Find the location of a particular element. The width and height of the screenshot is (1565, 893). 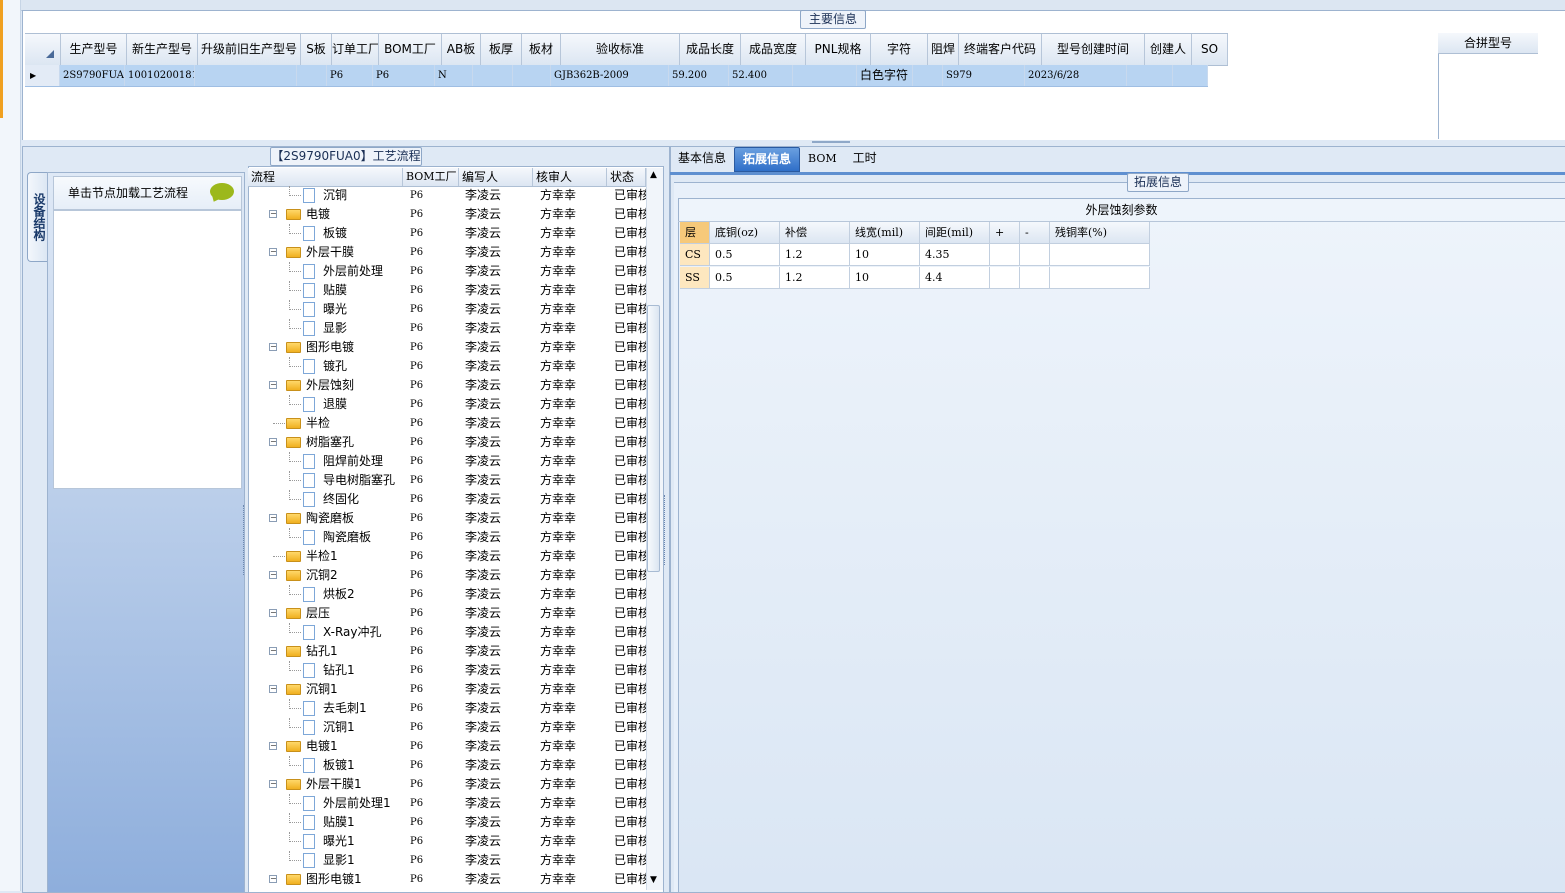

scroll-thumb is located at coordinates (653, 438).